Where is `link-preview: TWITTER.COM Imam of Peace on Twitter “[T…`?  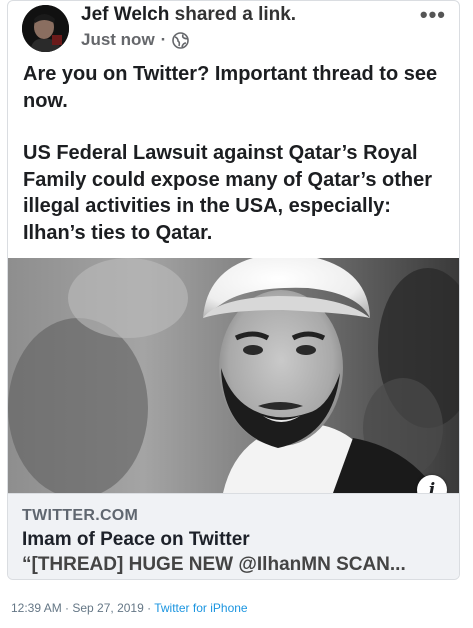 link-preview: TWITTER.COM Imam of Peace on Twitter “[T… is located at coordinates (233, 536).